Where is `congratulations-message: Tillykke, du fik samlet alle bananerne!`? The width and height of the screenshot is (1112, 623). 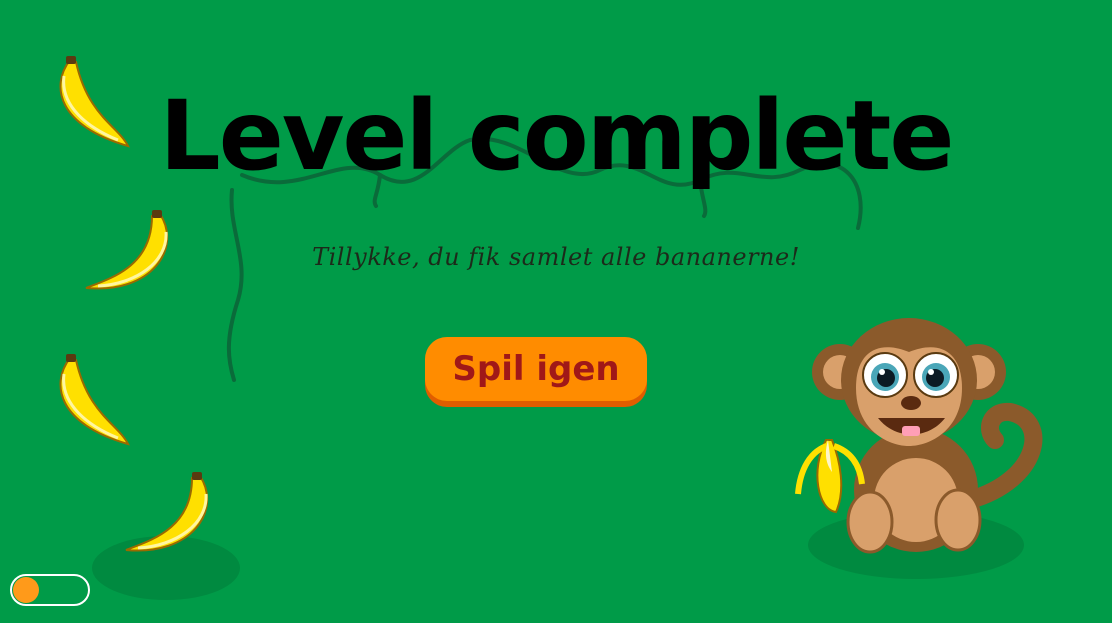
congratulations-message: Tillykke, du fik samlet alle bananerne! is located at coordinates (556, 257).